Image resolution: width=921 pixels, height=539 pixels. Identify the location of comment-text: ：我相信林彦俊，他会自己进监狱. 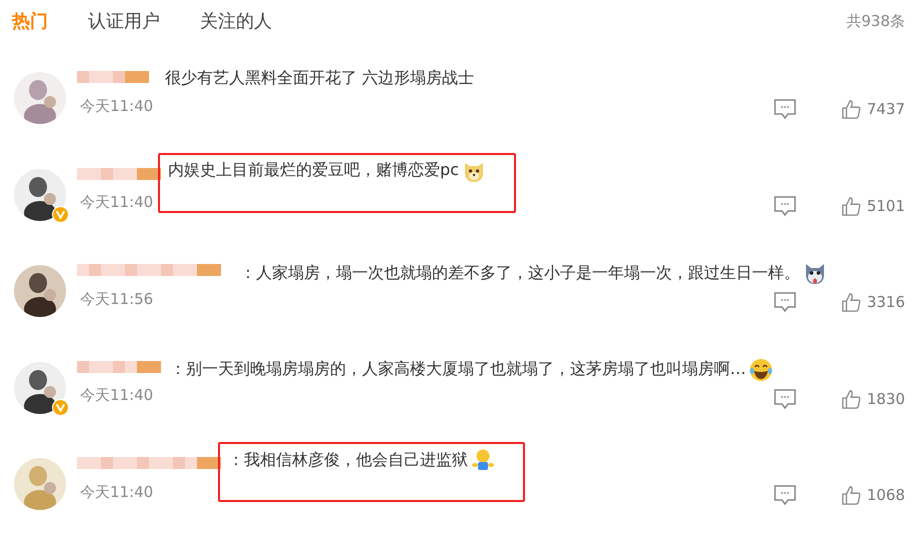
(348, 460).